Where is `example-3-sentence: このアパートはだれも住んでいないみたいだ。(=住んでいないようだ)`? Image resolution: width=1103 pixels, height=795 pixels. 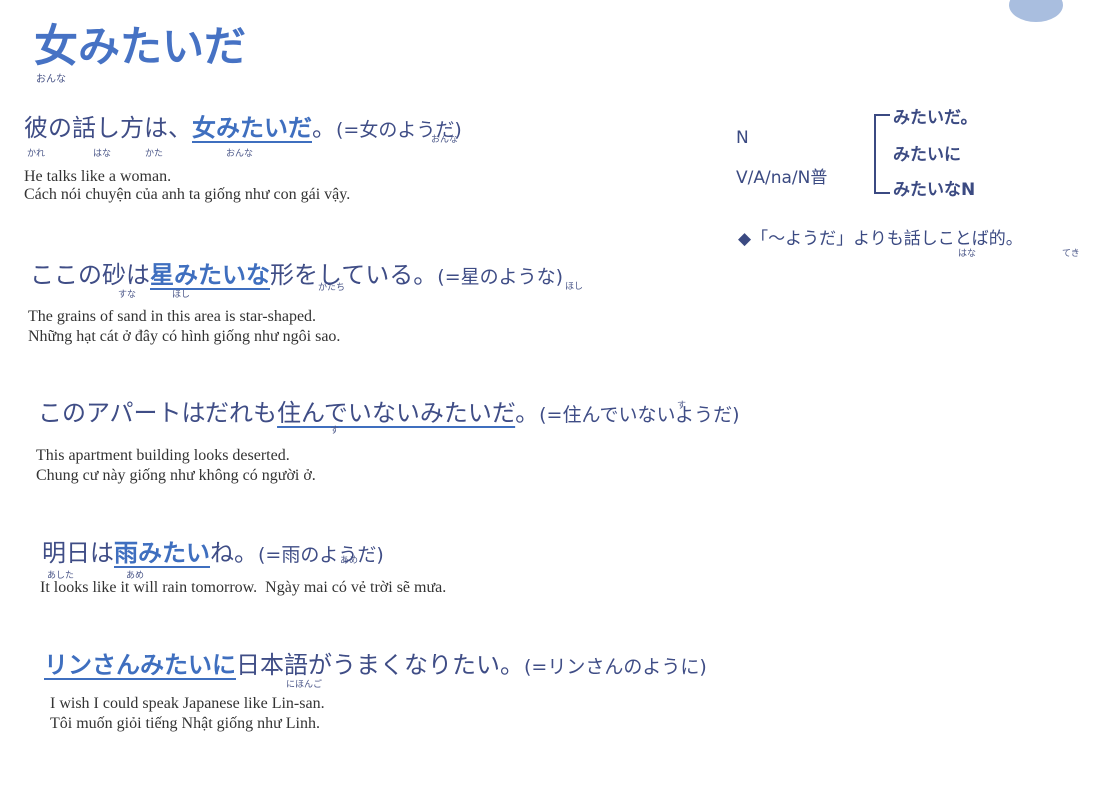 example-3-sentence: このアパートはだれも住んでいないみたいだ。(=住んでいないようだ) is located at coordinates (389, 410).